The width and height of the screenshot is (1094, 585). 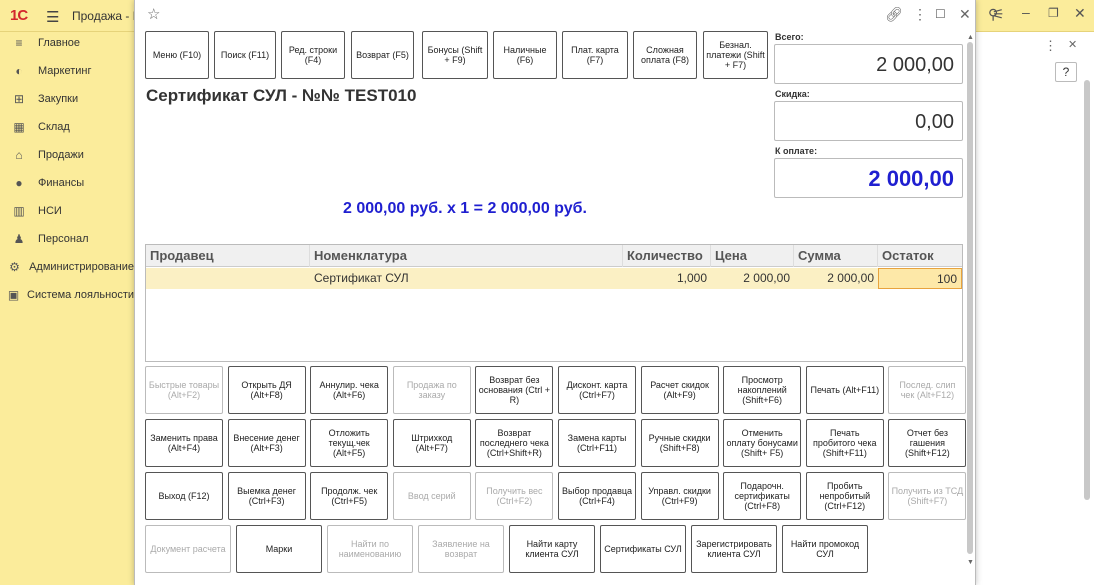 What do you see at coordinates (184, 496) in the screenshot?
I see `exit-button: Выход (F12)` at bounding box center [184, 496].